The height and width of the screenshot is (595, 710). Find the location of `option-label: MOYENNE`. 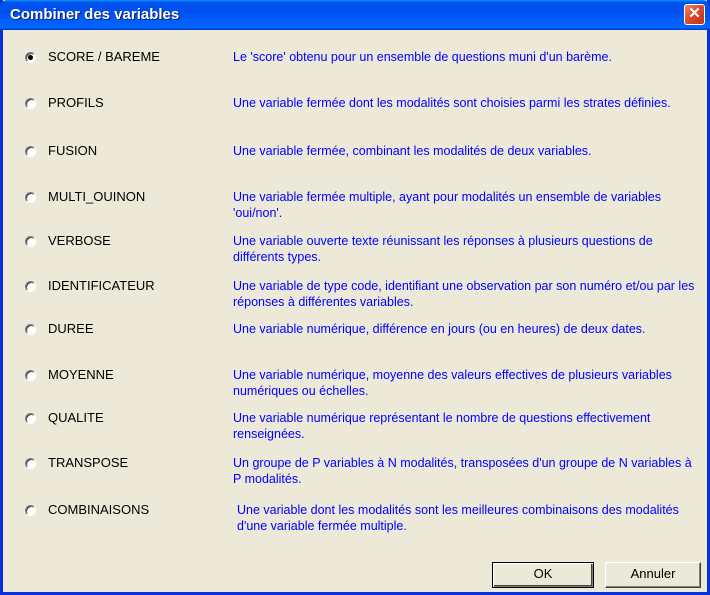

option-label: MOYENNE is located at coordinates (81, 374).